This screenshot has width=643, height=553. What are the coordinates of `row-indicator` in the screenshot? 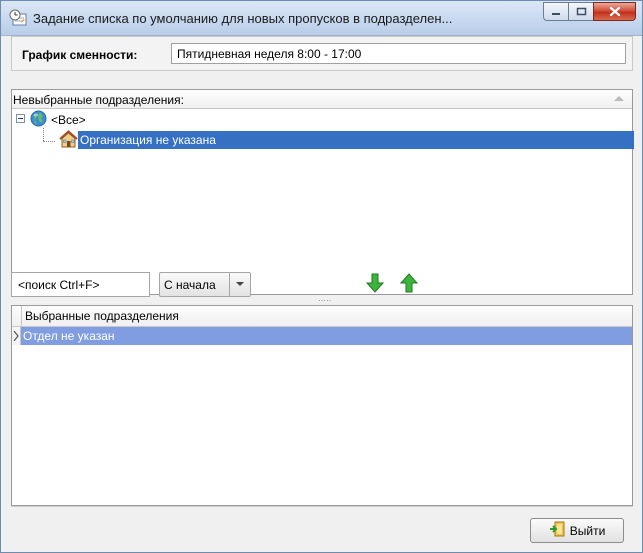 It's located at (16, 336).